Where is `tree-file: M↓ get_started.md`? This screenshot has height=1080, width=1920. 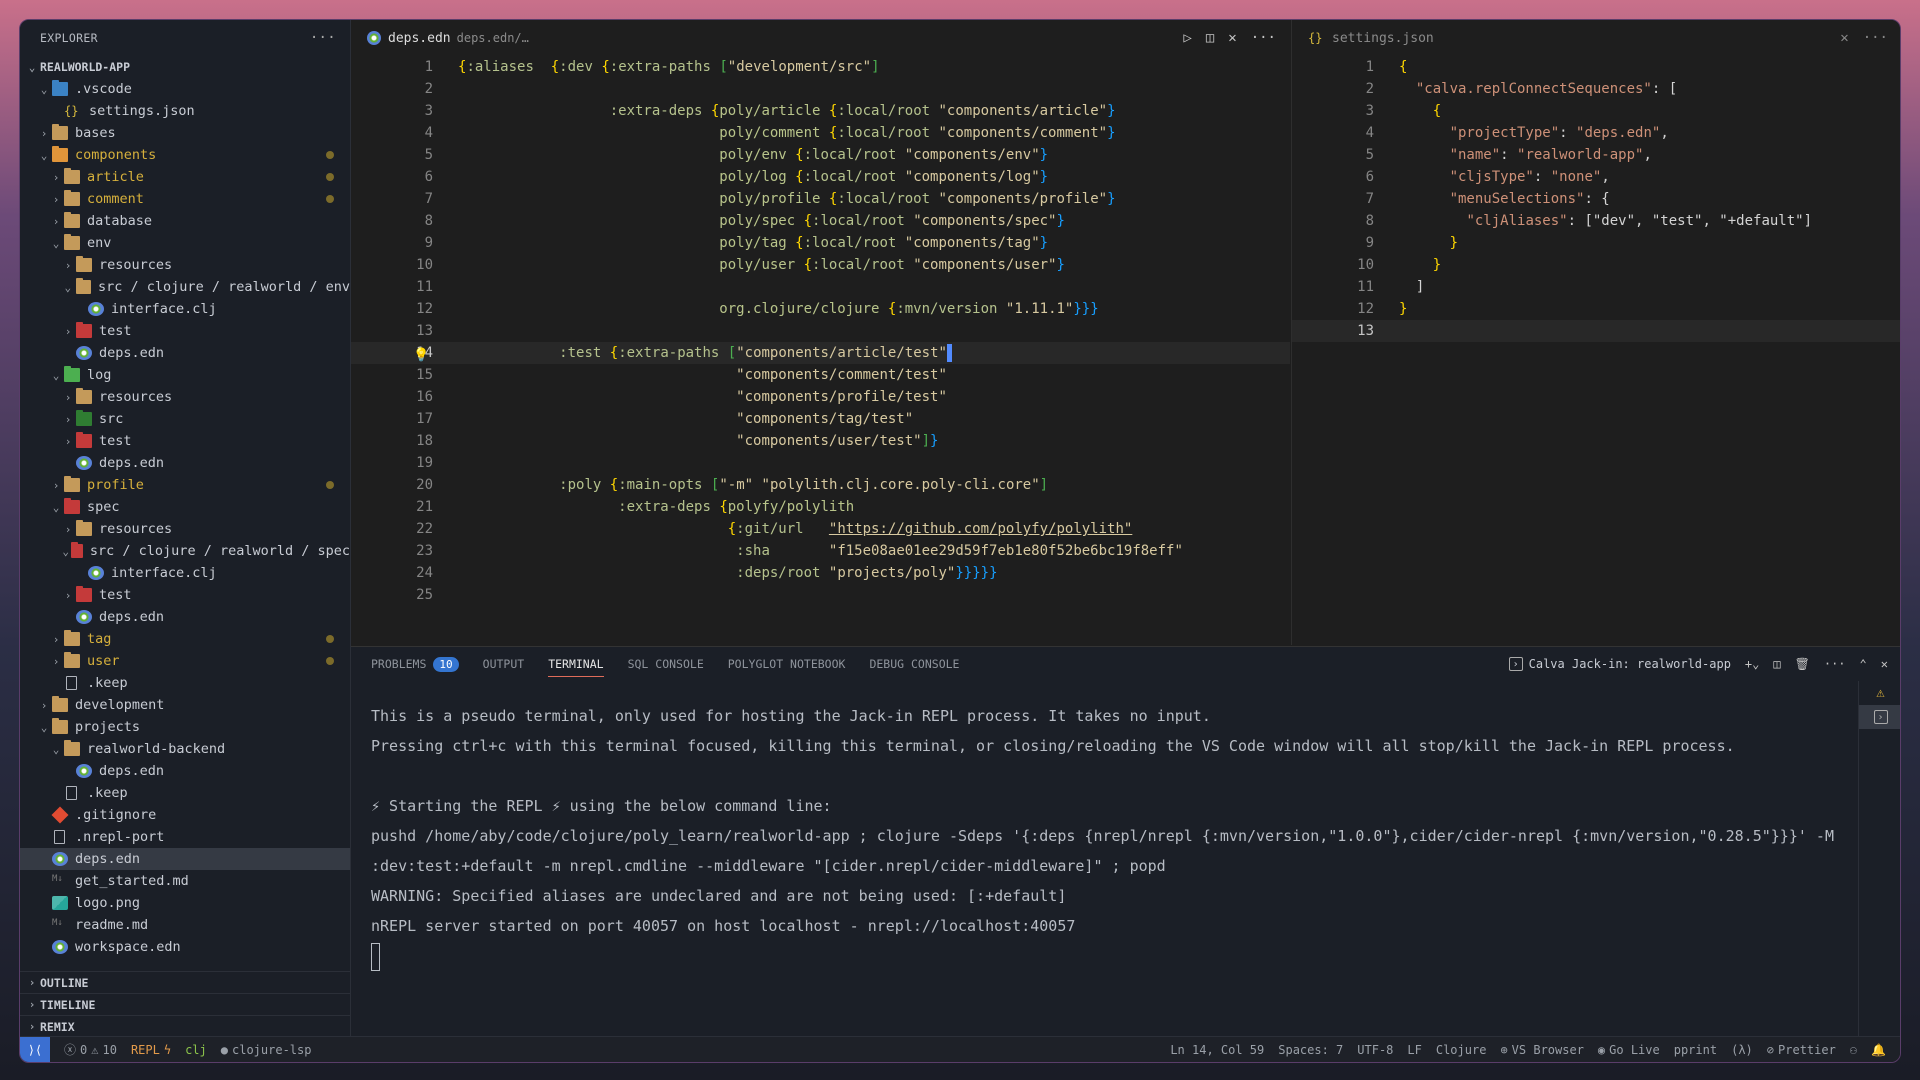
tree-file: M↓ get_started.md is located at coordinates (185, 881).